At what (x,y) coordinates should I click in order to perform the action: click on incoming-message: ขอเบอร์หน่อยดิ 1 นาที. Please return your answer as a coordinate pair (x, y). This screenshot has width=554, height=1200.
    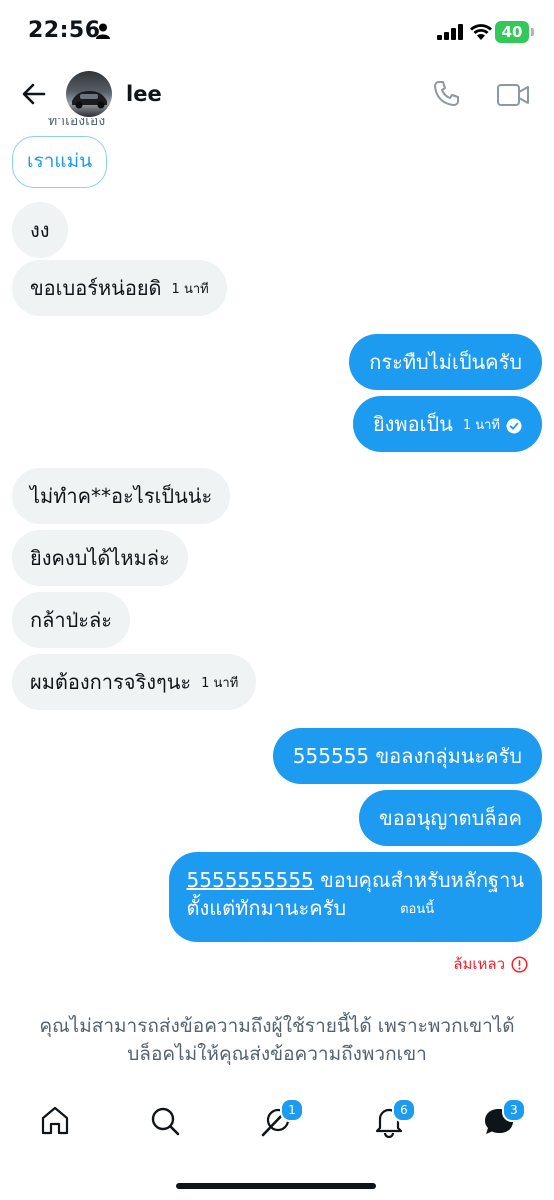
    Looking at the image, I should click on (119, 288).